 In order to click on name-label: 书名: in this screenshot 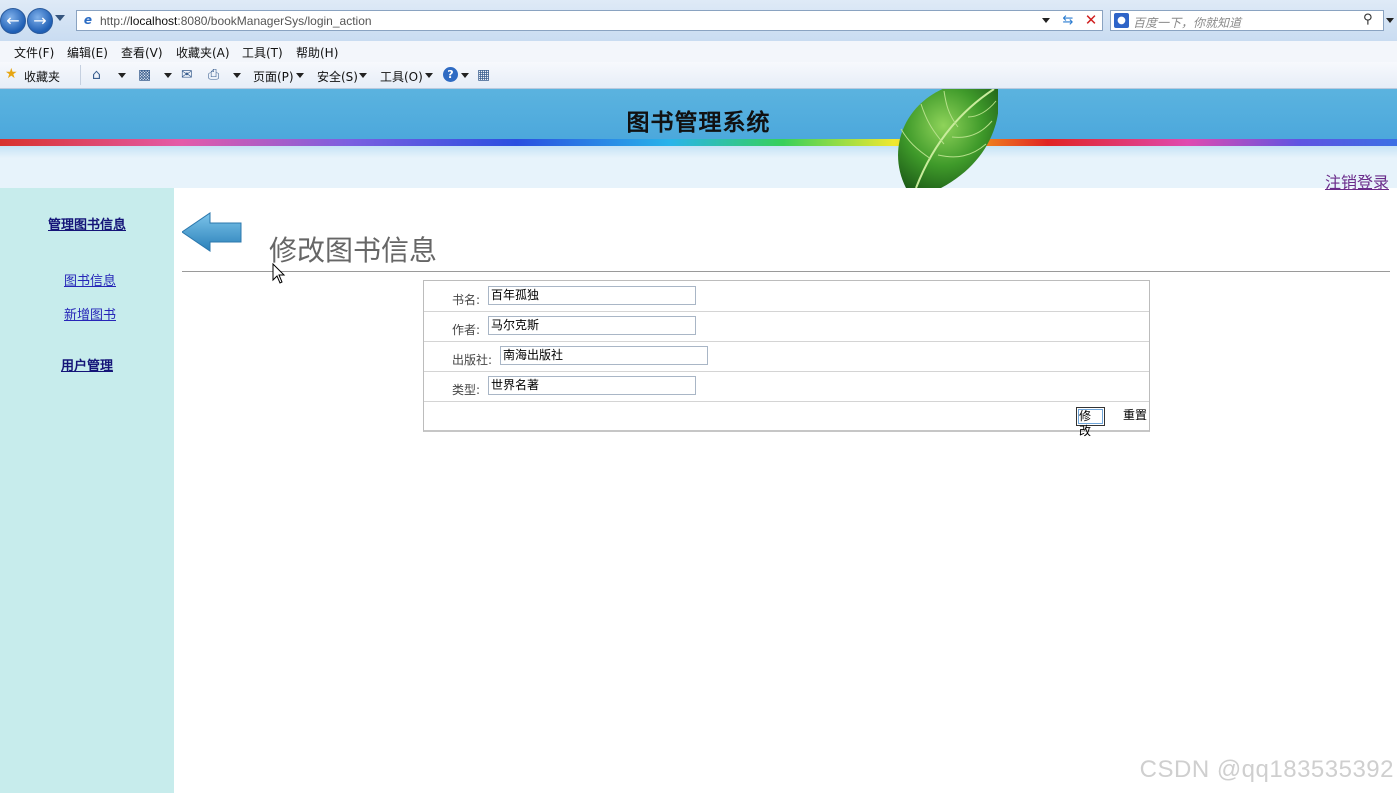, I will do `click(466, 300)`.